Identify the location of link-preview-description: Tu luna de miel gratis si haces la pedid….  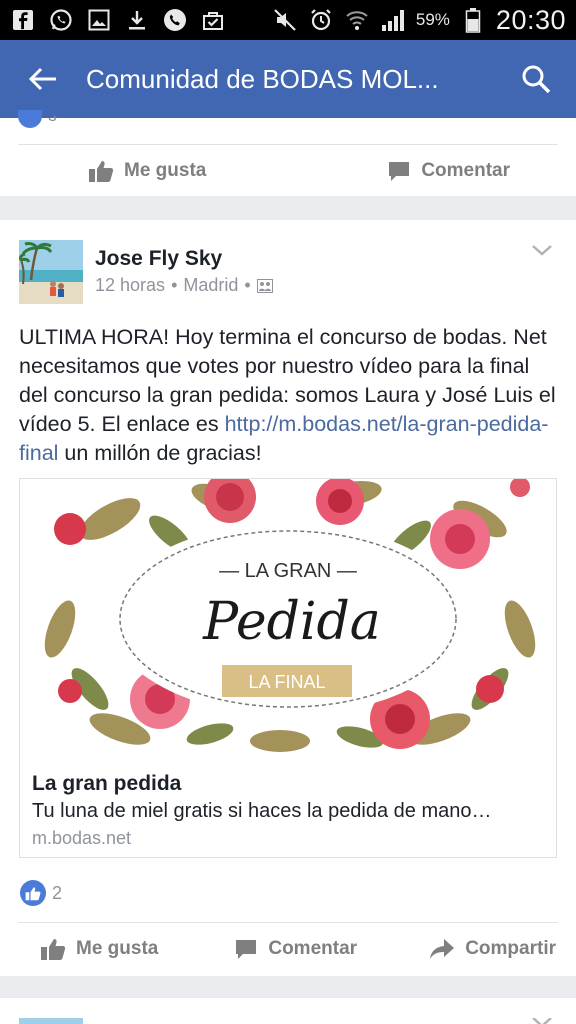
(262, 811).